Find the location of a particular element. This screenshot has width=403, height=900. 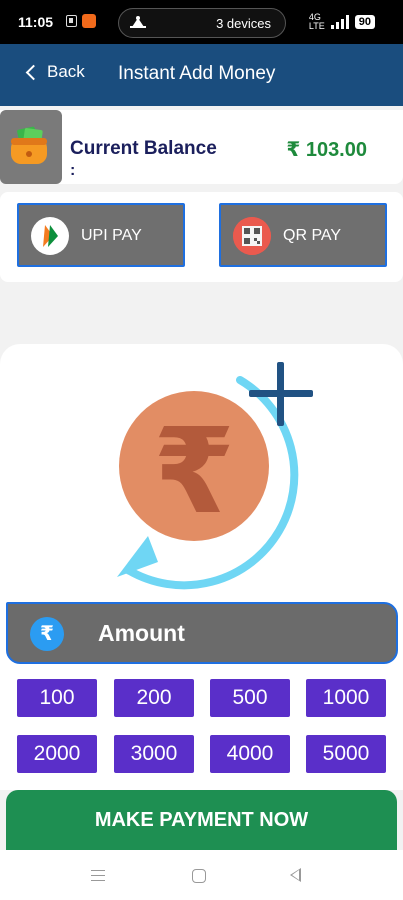

wallet-icon-box is located at coordinates (31, 147).